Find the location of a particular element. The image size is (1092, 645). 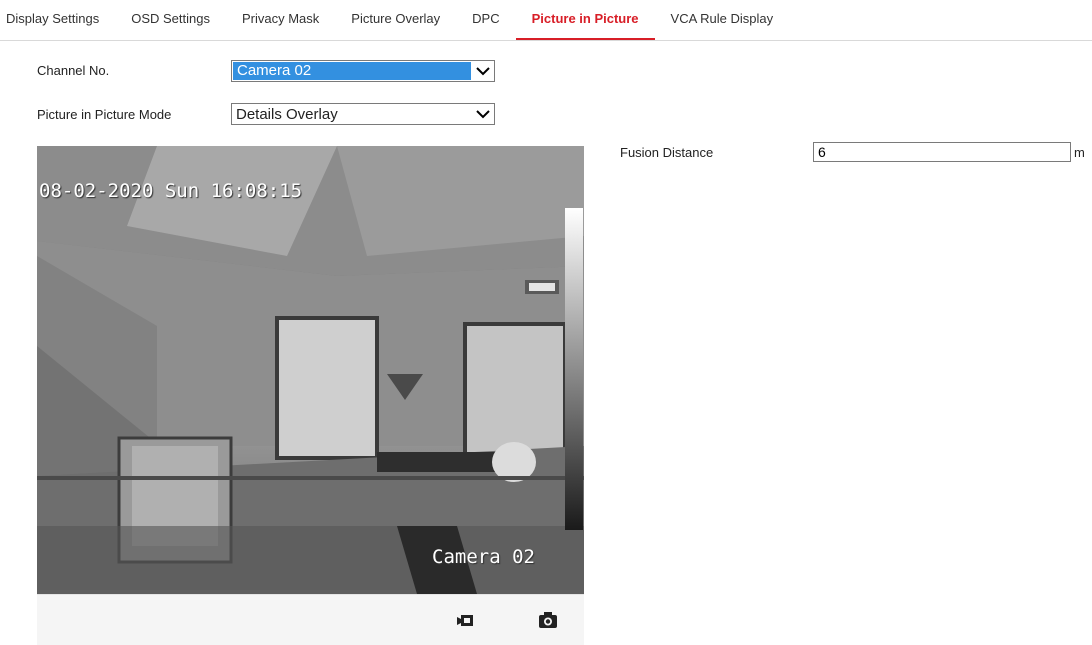

tab-vca-rule-display: VCA Rule Display is located at coordinates (722, 20).